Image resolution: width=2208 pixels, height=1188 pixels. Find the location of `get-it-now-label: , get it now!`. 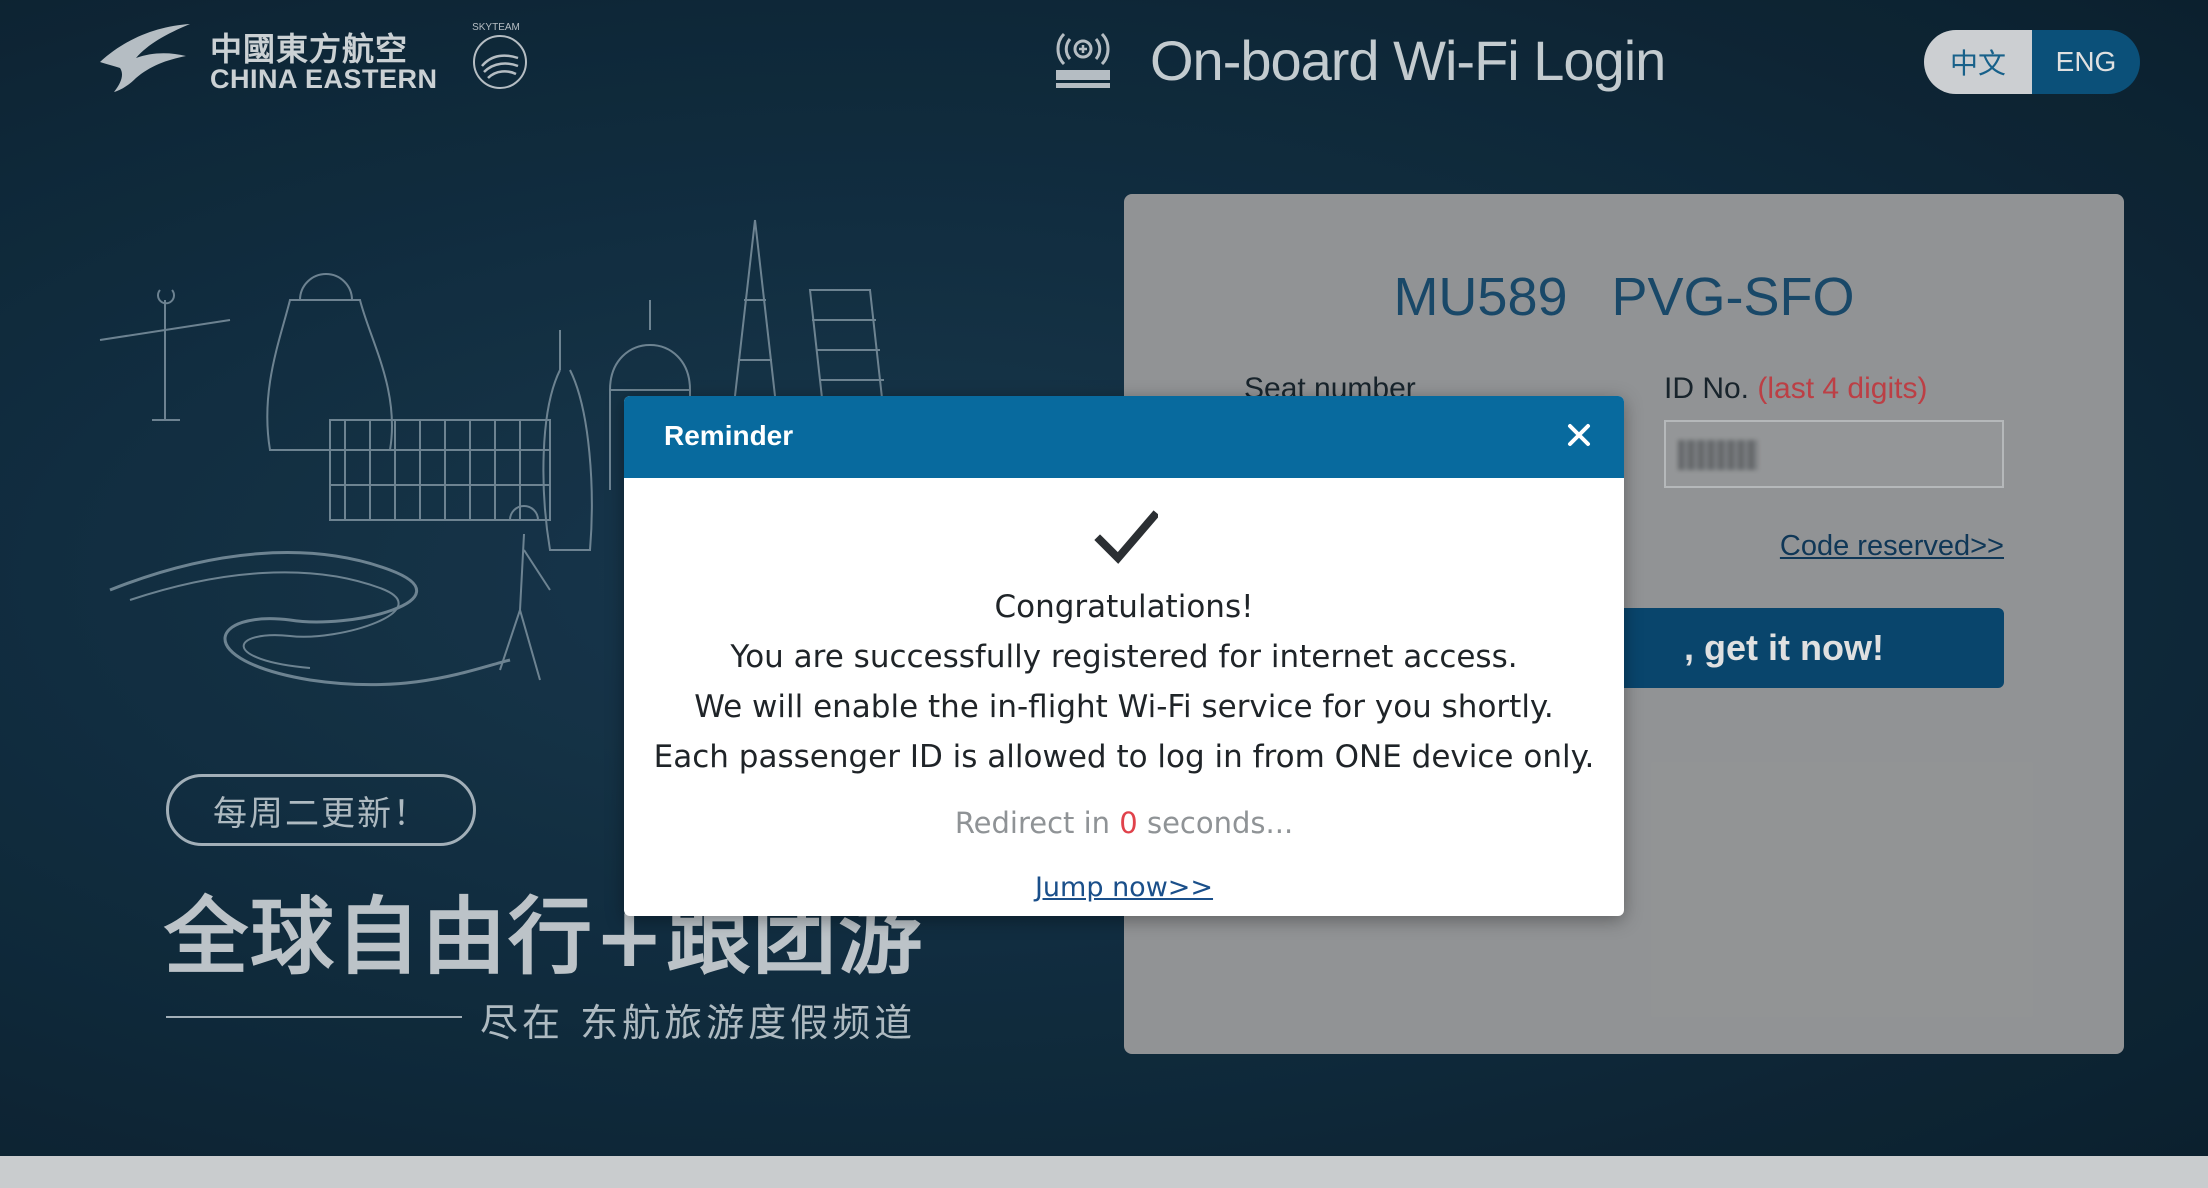

get-it-now-label: , get it now! is located at coordinates (1784, 647).